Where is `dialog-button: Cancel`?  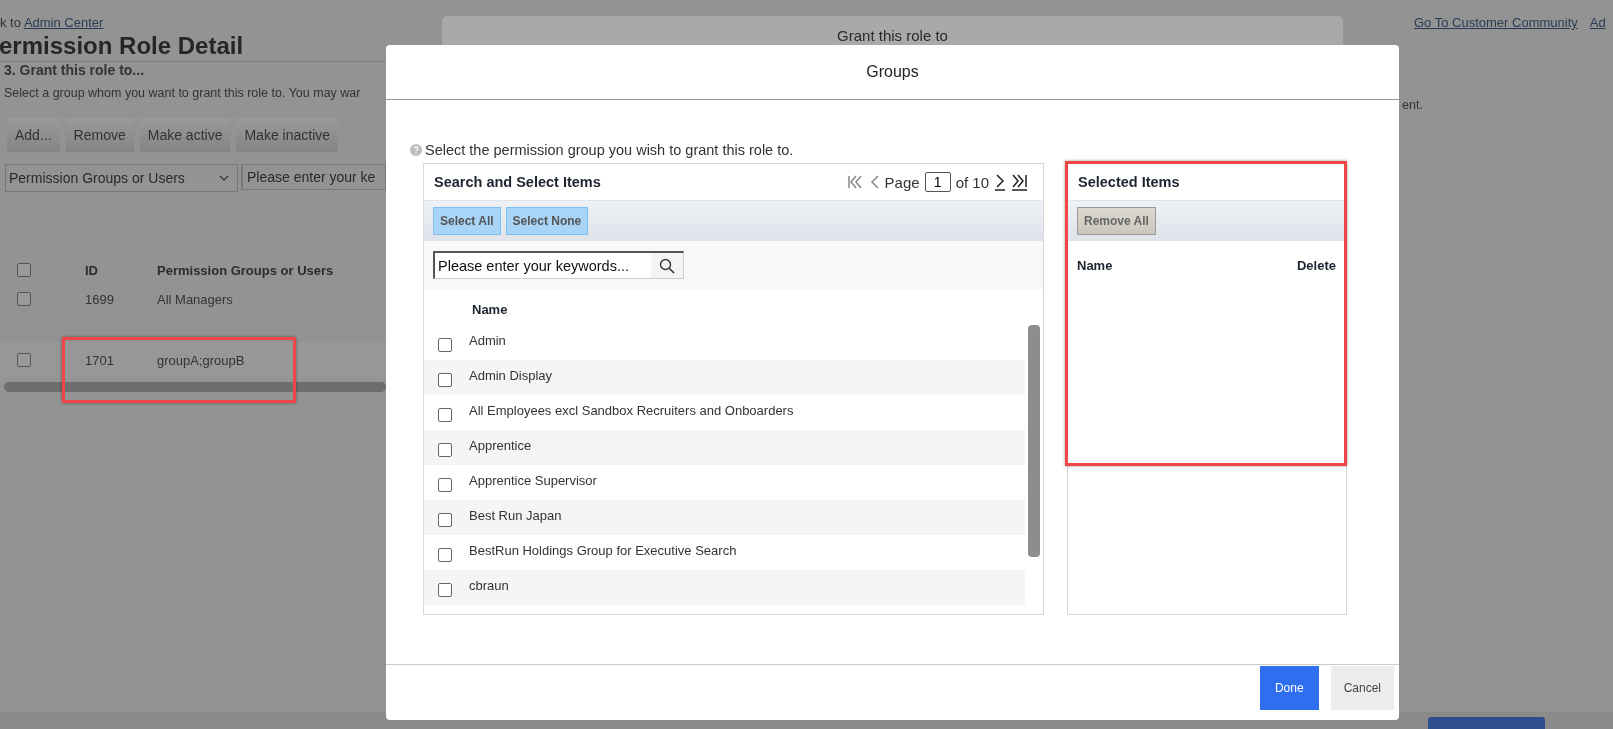
dialog-button: Cancel is located at coordinates (1362, 688).